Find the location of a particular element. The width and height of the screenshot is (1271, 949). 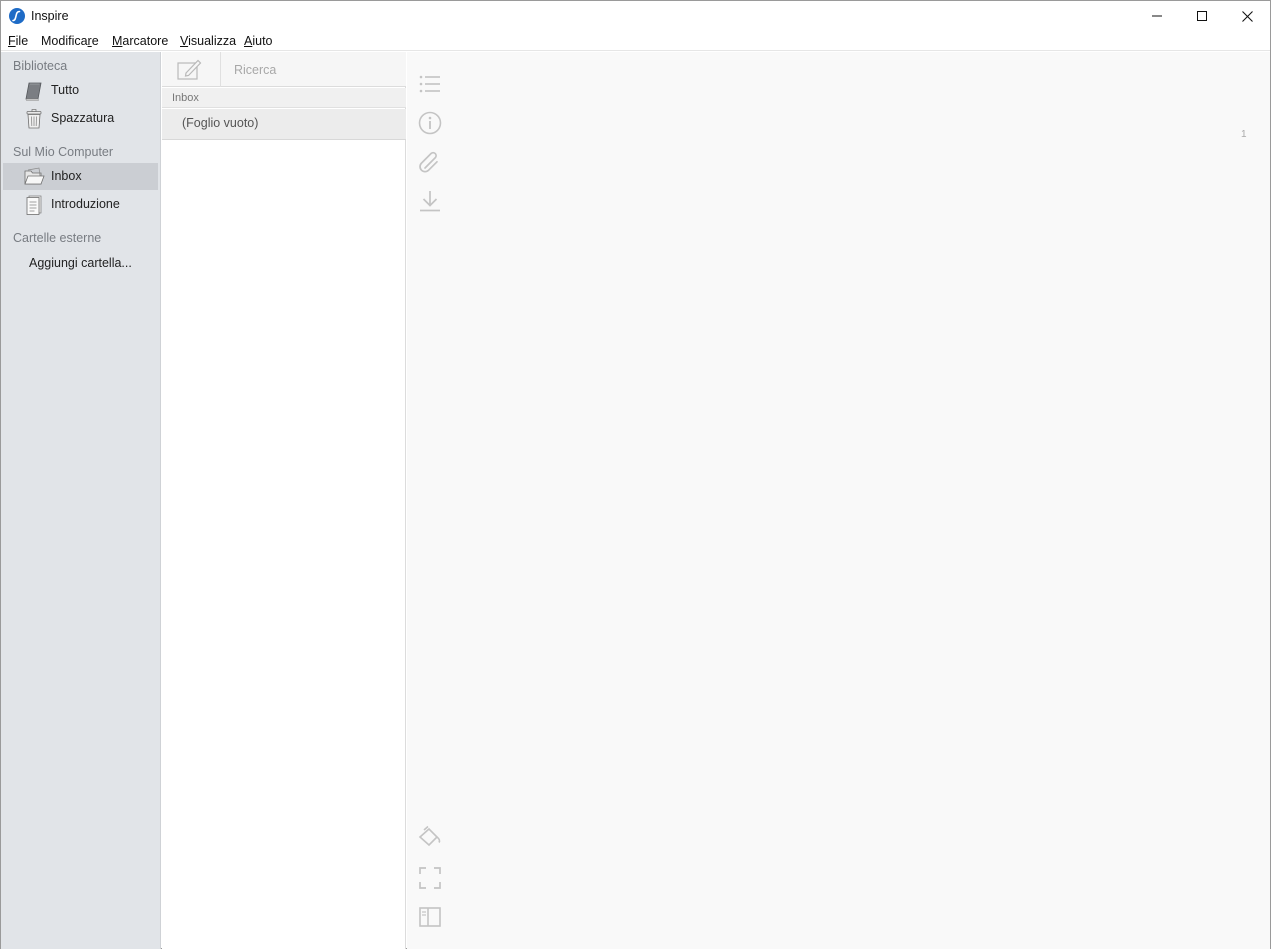

compose-icon is located at coordinates (189, 69).